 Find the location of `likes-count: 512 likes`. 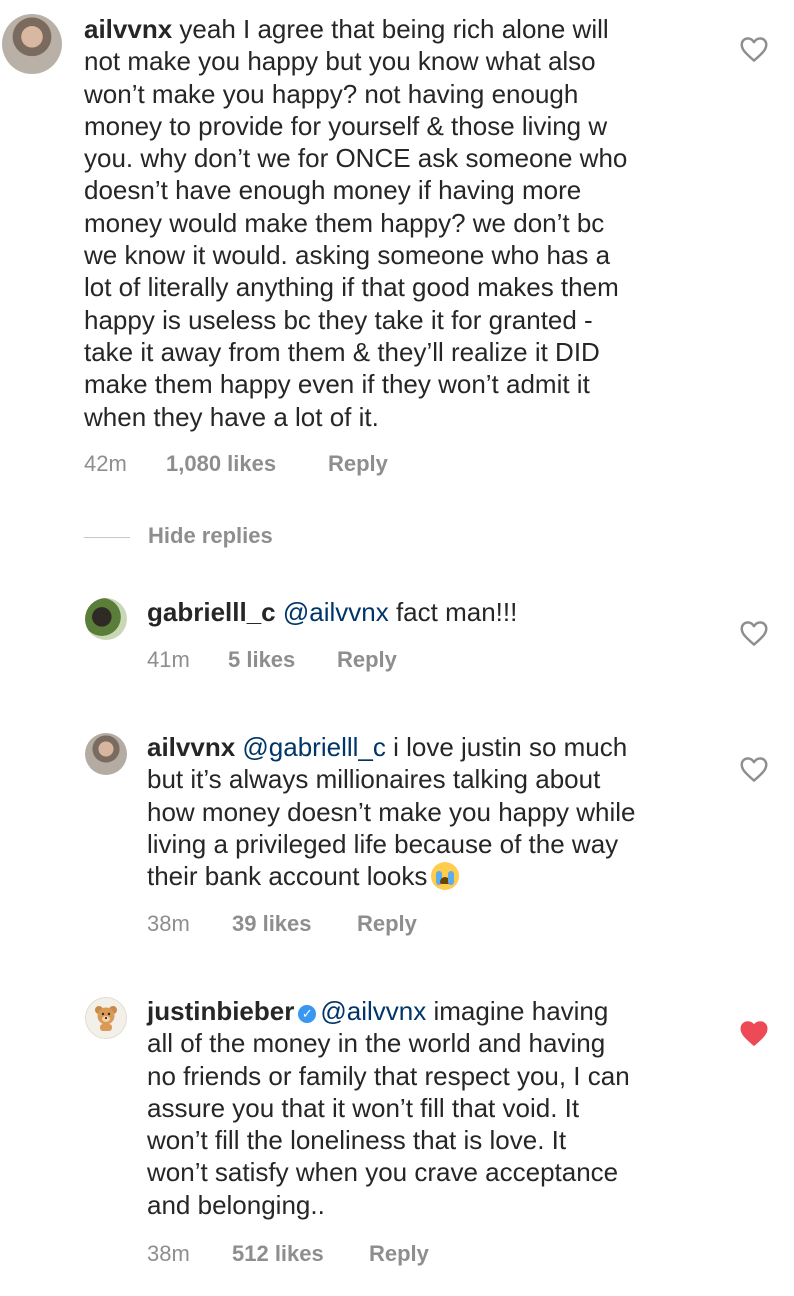

likes-count: 512 likes is located at coordinates (278, 1254).